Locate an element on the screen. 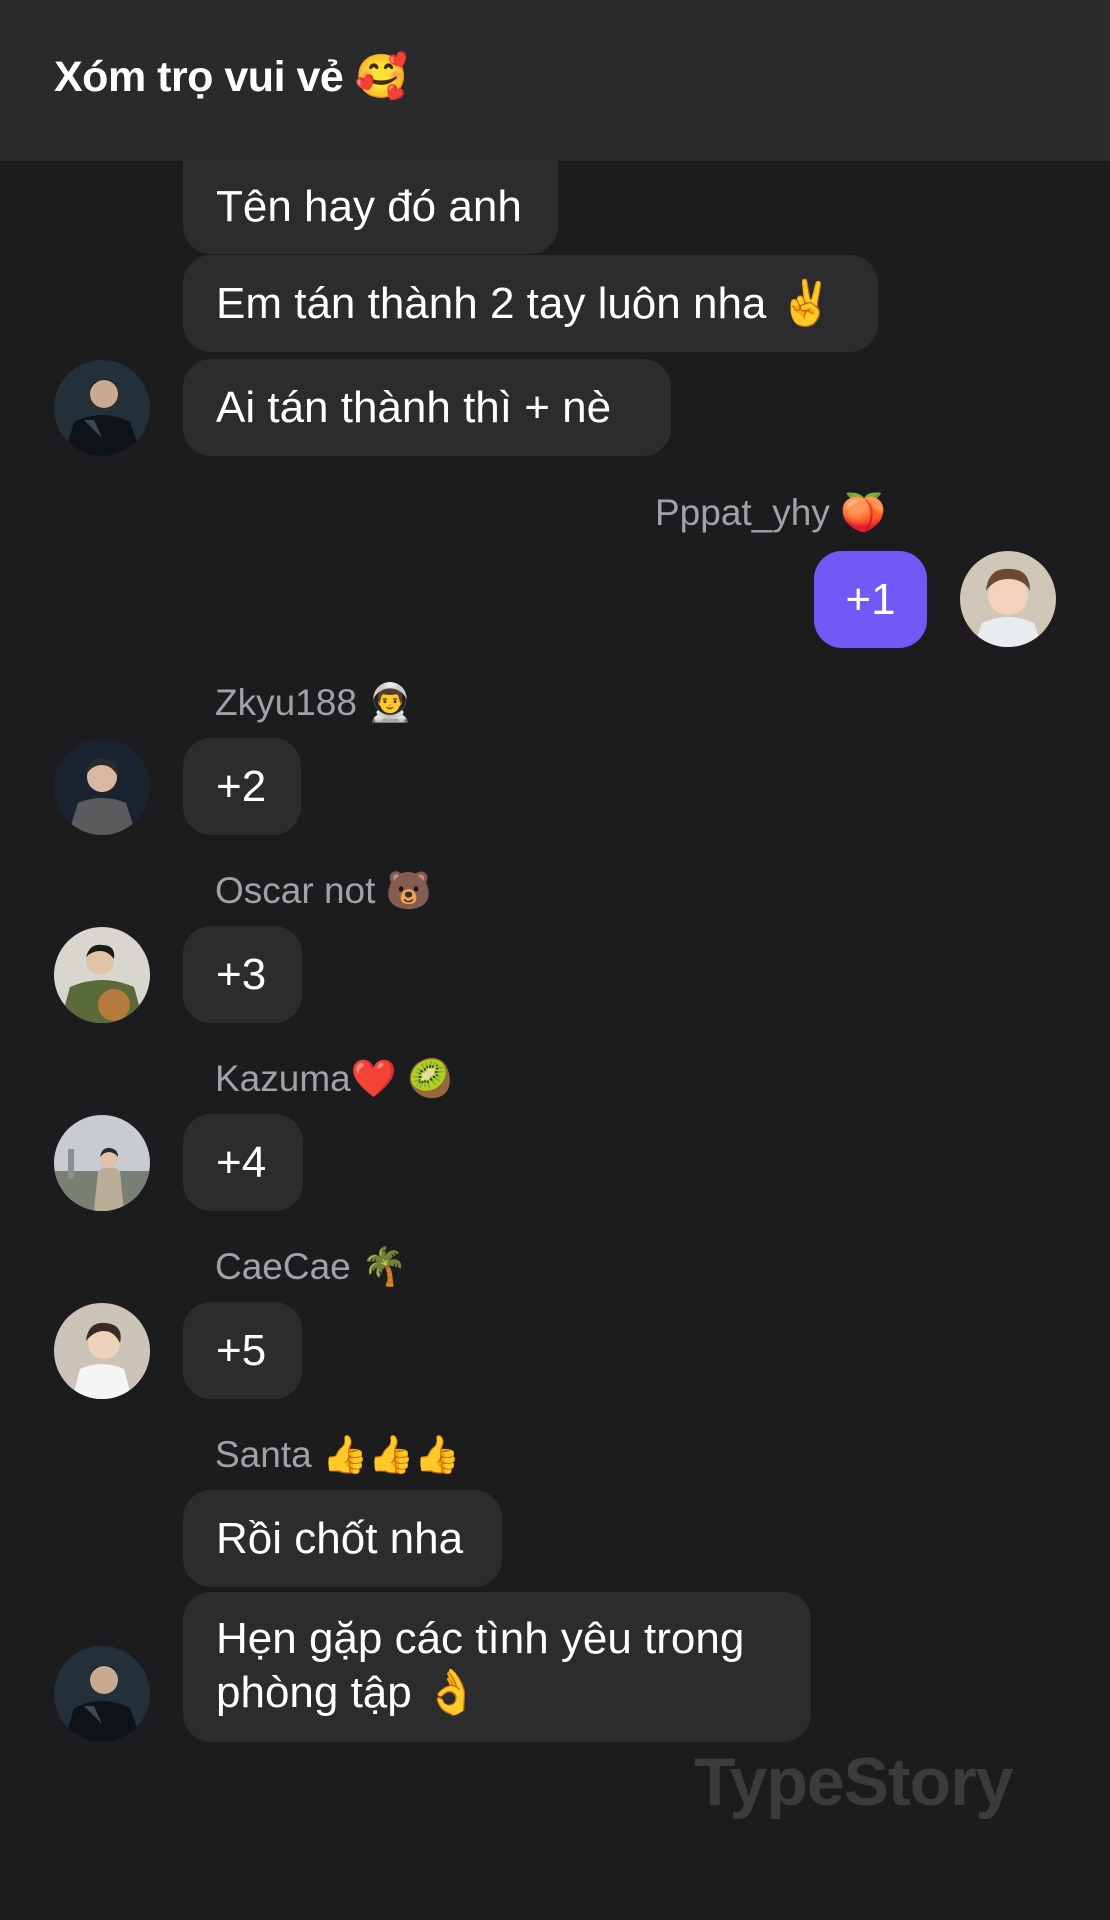  group-title: Xóm trọ vui vẻ 🥰 is located at coordinates (231, 77).